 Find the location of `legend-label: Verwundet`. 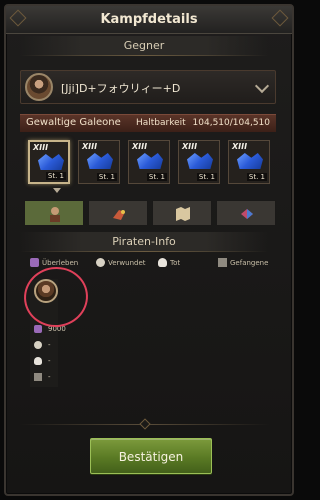

legend-label: Verwundet is located at coordinates (127, 262).